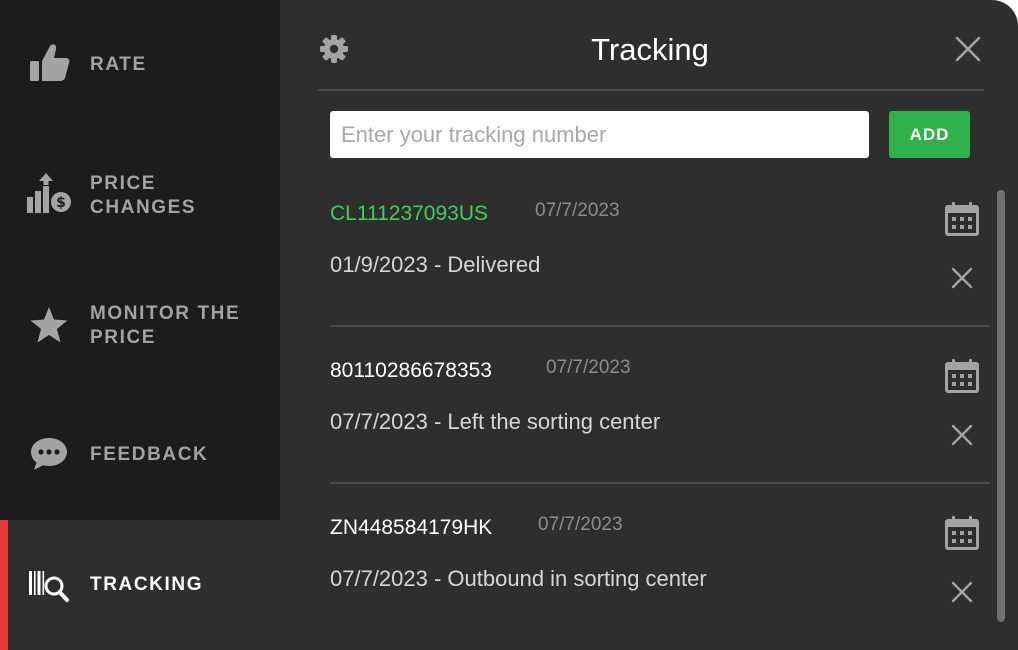 The image size is (1018, 650). I want to click on sidebar-item-rate: RATE, so click(140, 65).